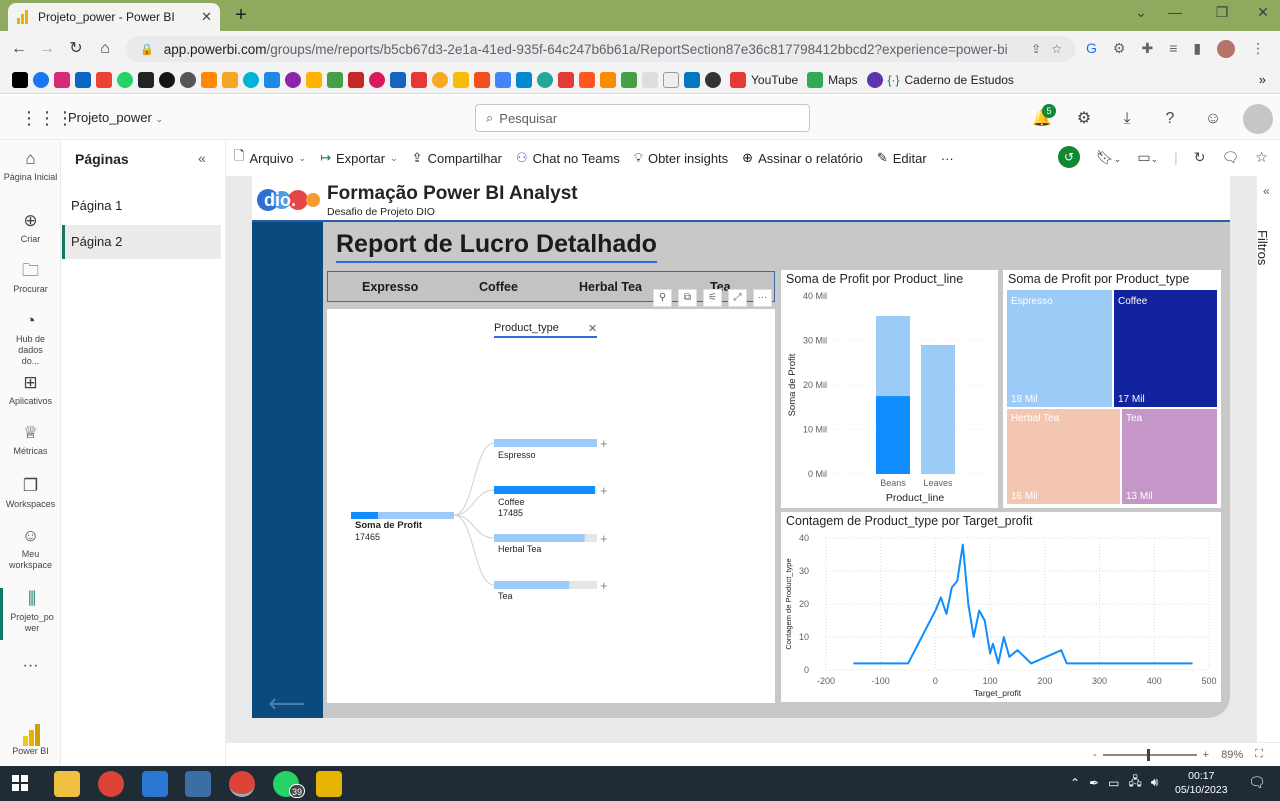  What do you see at coordinates (1059, 348) in the screenshot?
I see `treemap-tile-espresso: Espresso 18 Mil` at bounding box center [1059, 348].